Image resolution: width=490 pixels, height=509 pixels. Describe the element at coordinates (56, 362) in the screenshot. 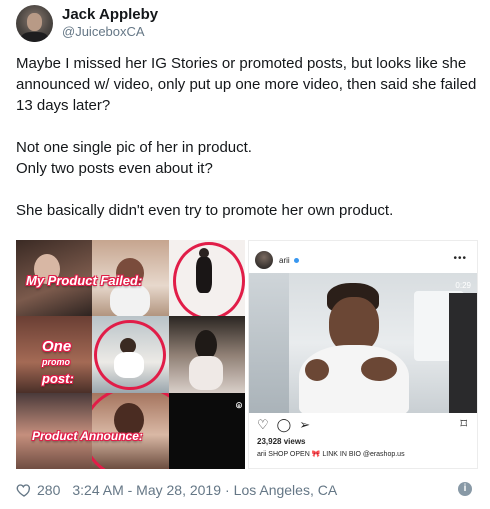

I see `label-promo: promo` at that location.